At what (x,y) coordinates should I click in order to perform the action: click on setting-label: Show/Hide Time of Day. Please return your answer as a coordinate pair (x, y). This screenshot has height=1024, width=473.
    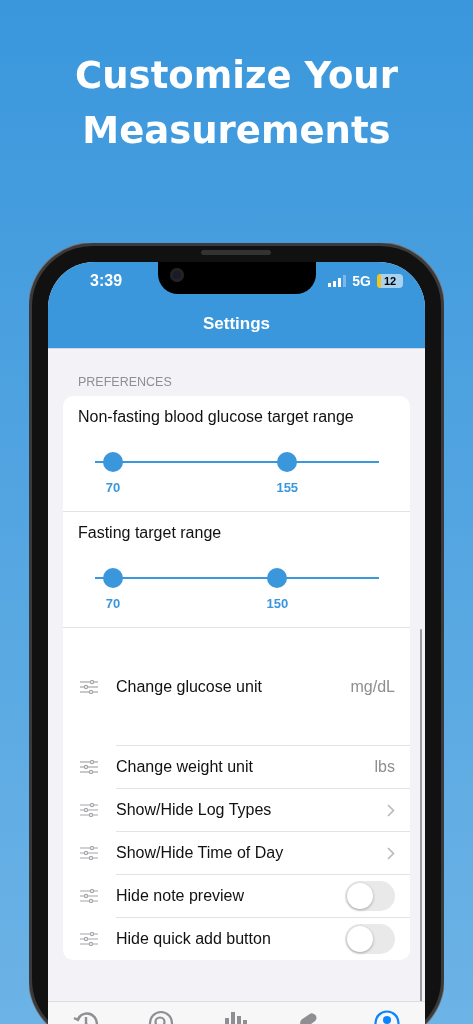
    Looking at the image, I should click on (251, 853).